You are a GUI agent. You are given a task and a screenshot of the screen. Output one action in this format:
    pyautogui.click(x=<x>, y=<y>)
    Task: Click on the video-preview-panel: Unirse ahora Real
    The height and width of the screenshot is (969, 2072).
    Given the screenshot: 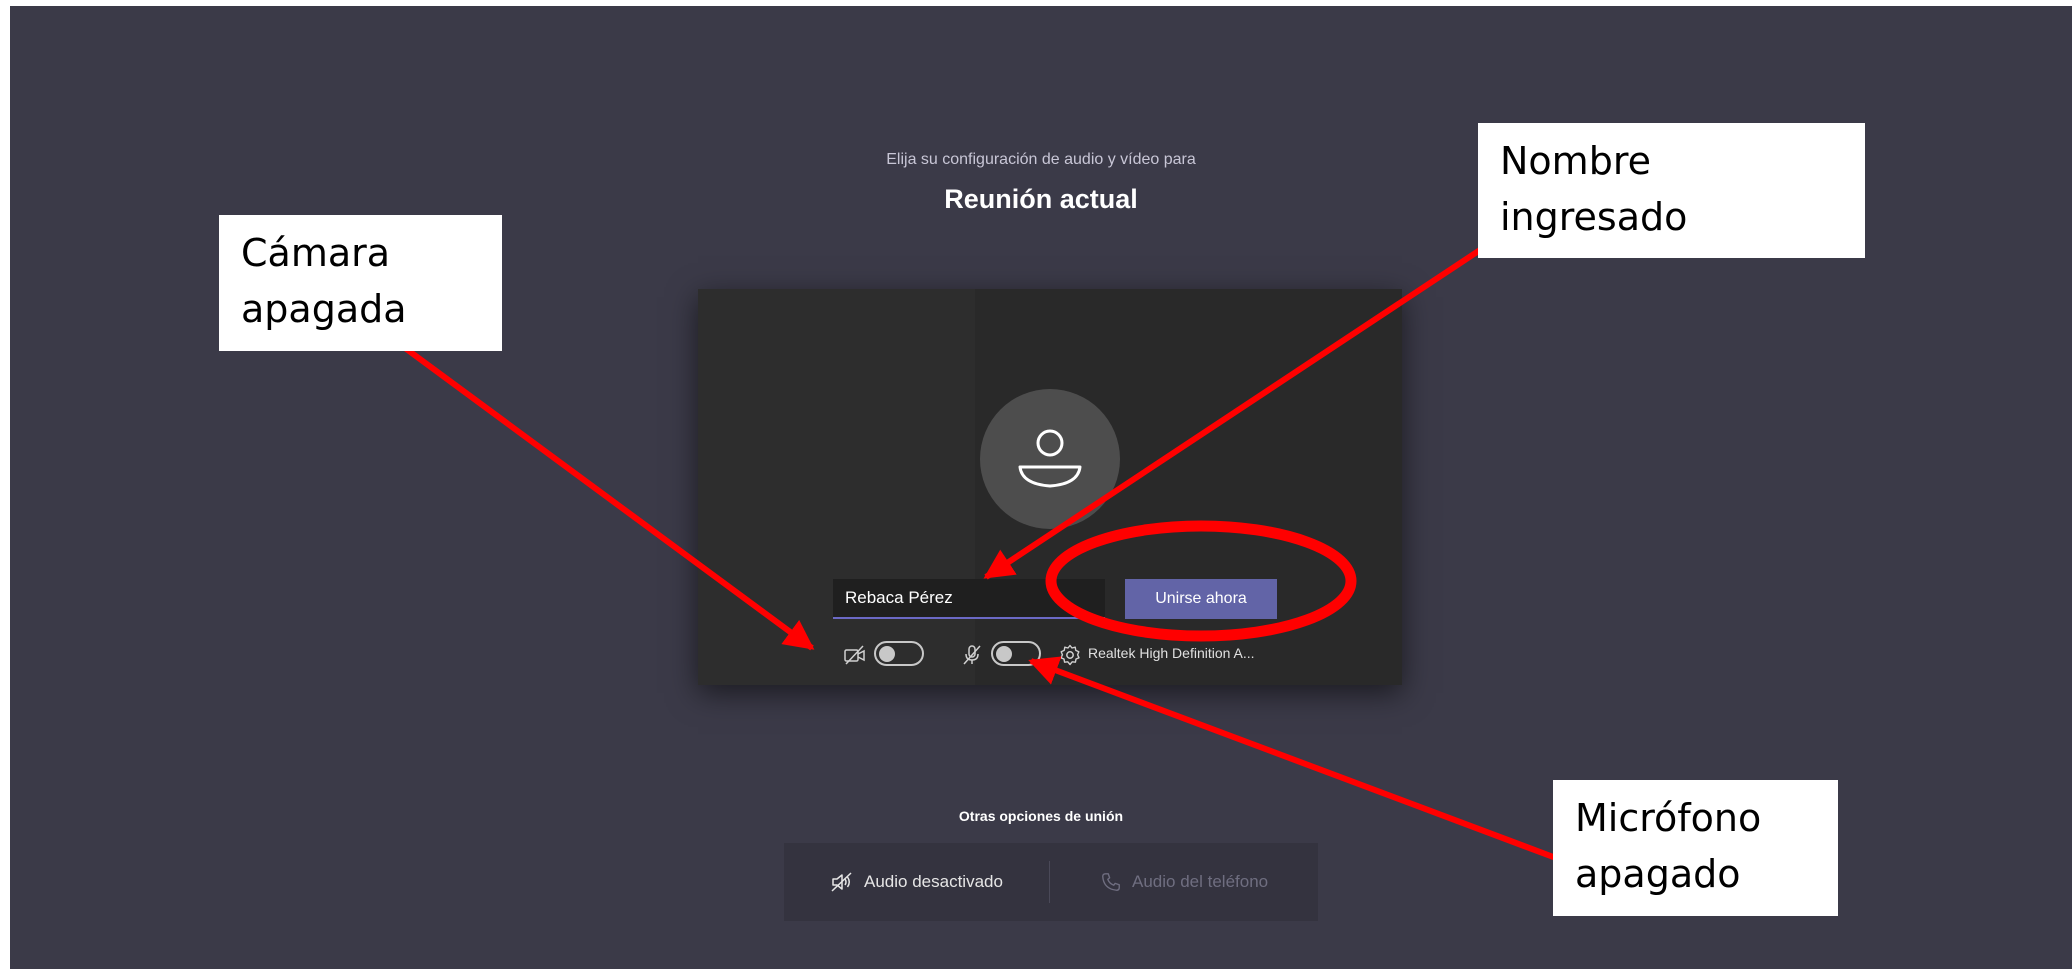 What is the action you would take?
    pyautogui.click(x=1050, y=487)
    